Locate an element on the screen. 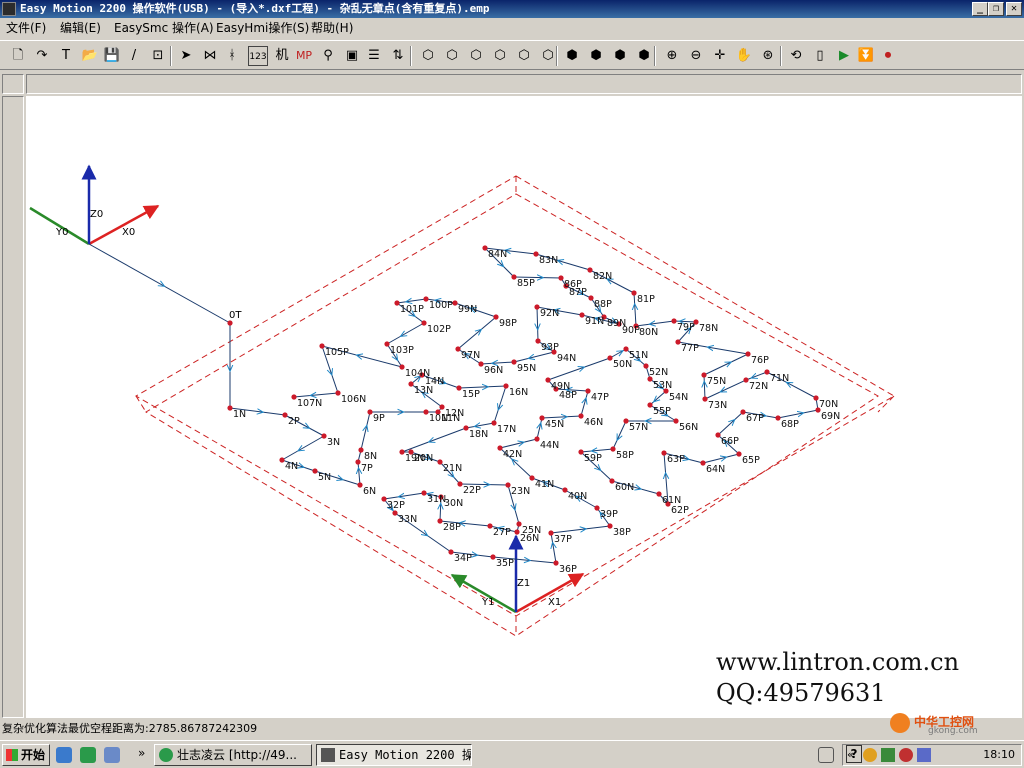 The height and width of the screenshot is (768, 1024). volume-icon is located at coordinates (924, 755).